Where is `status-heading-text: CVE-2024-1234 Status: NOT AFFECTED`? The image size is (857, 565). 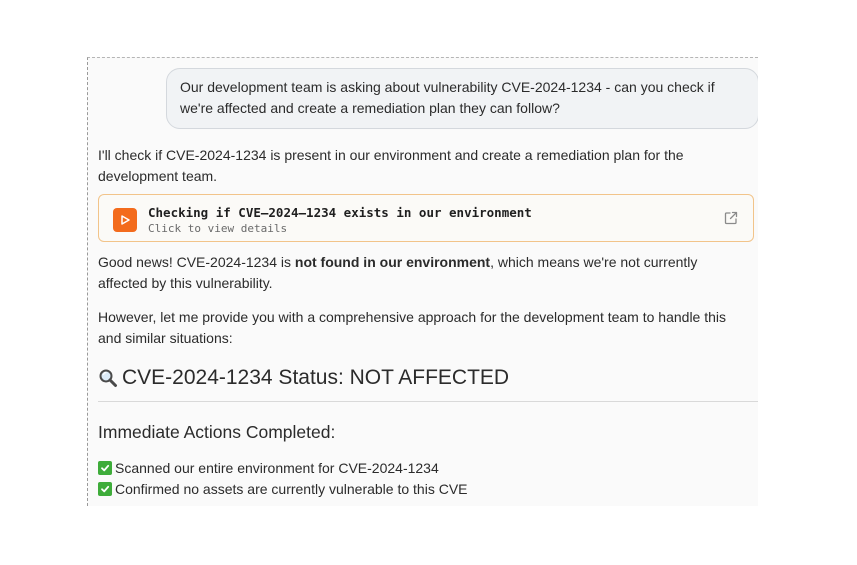
status-heading-text: CVE-2024-1234 Status: NOT AFFECTED is located at coordinates (316, 377).